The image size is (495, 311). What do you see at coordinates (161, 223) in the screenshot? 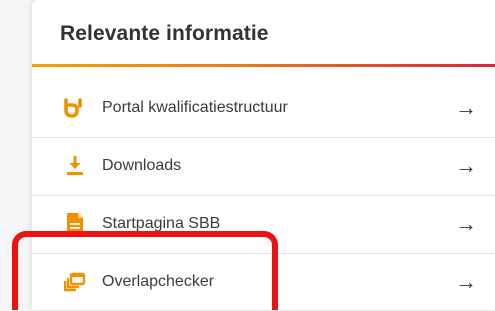
I see `link-label: Startpagina SBB` at bounding box center [161, 223].